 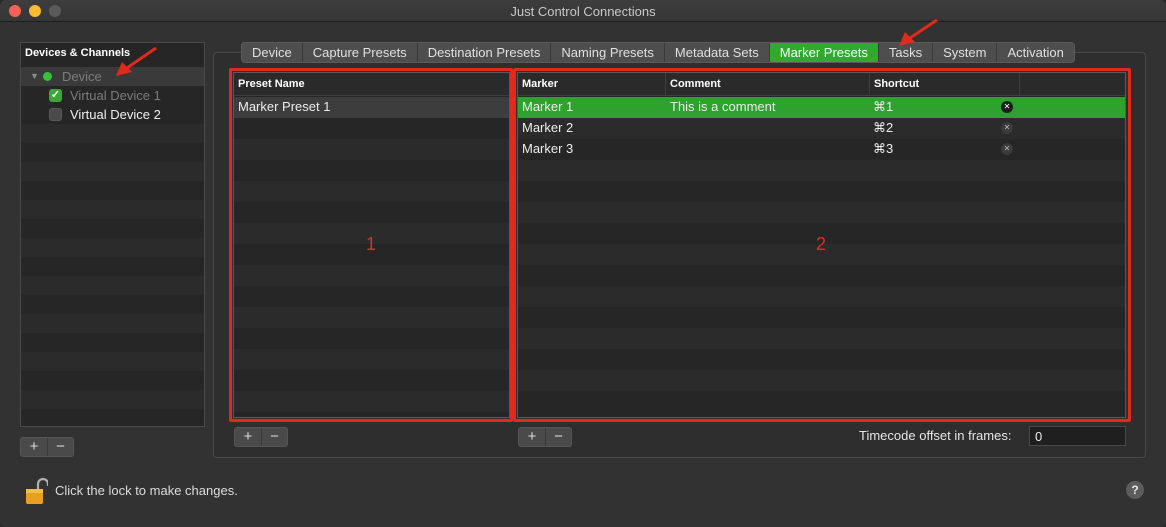 What do you see at coordinates (136, 61) in the screenshot?
I see `annotation-arrow-device` at bounding box center [136, 61].